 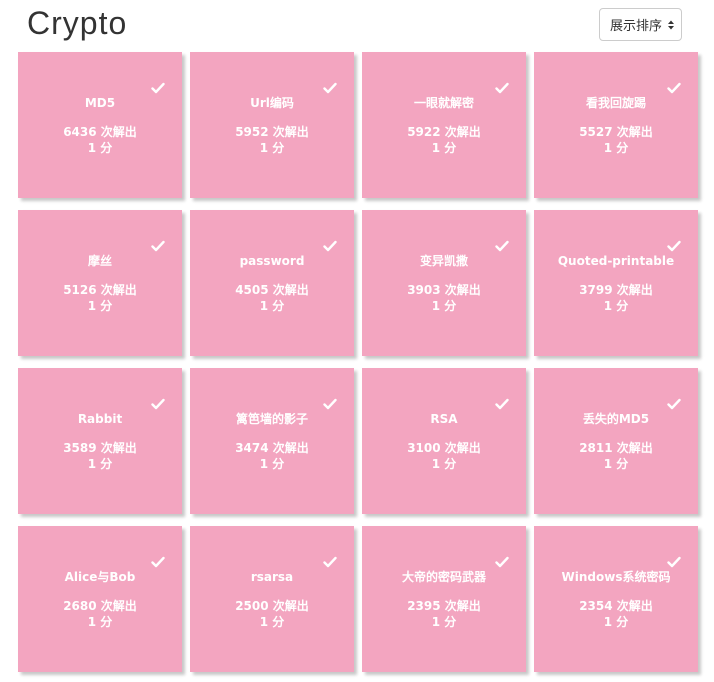 I want to click on challenge-card: 丢失的MD5 2811 次解出 1 分, so click(x=616, y=441).